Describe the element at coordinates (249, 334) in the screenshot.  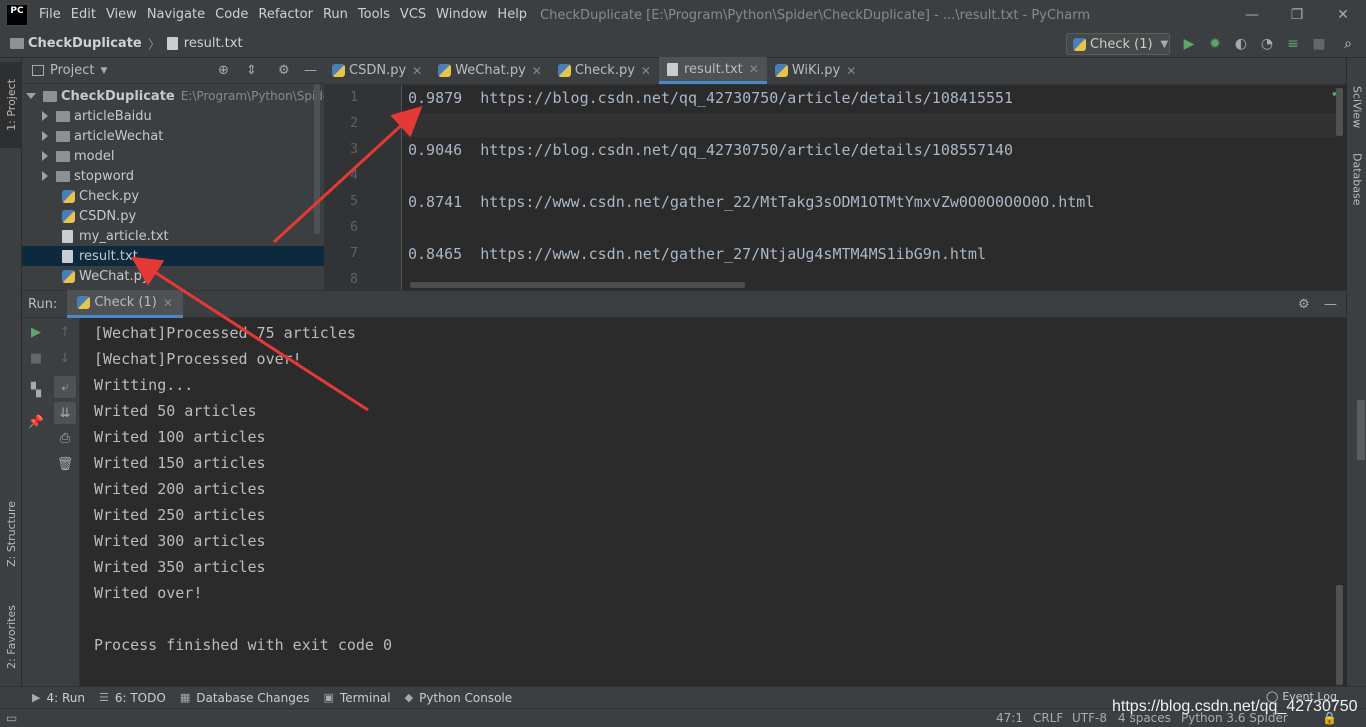
I see `arrow-to-result-file` at that location.